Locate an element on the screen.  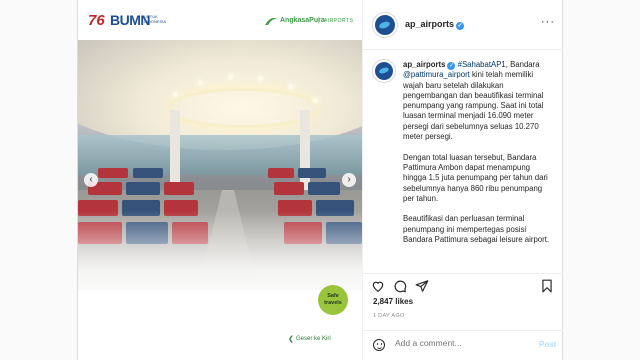
comment-bar: Post is located at coordinates (463, 345).